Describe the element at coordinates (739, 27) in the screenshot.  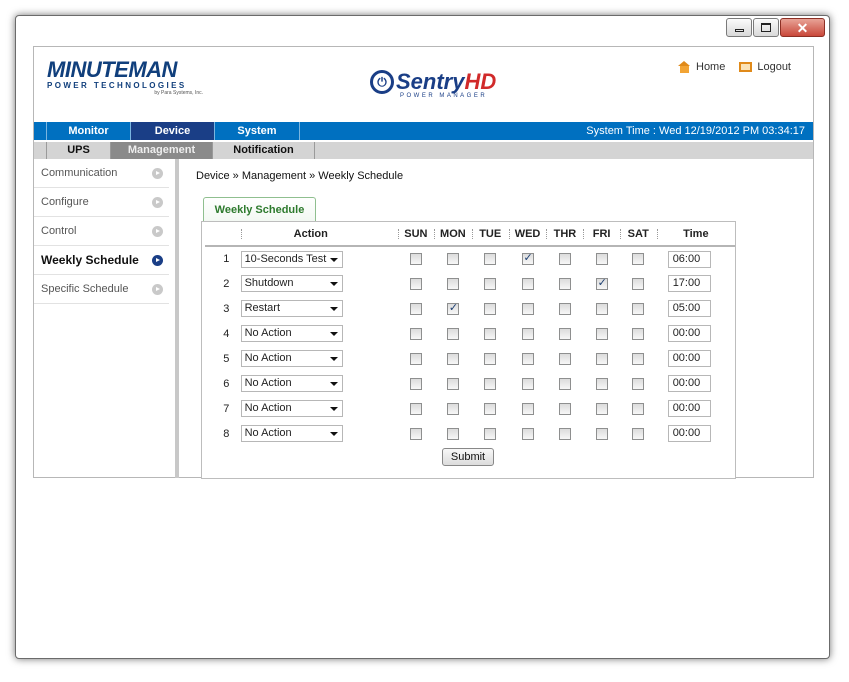
I see `minimize-button` at that location.